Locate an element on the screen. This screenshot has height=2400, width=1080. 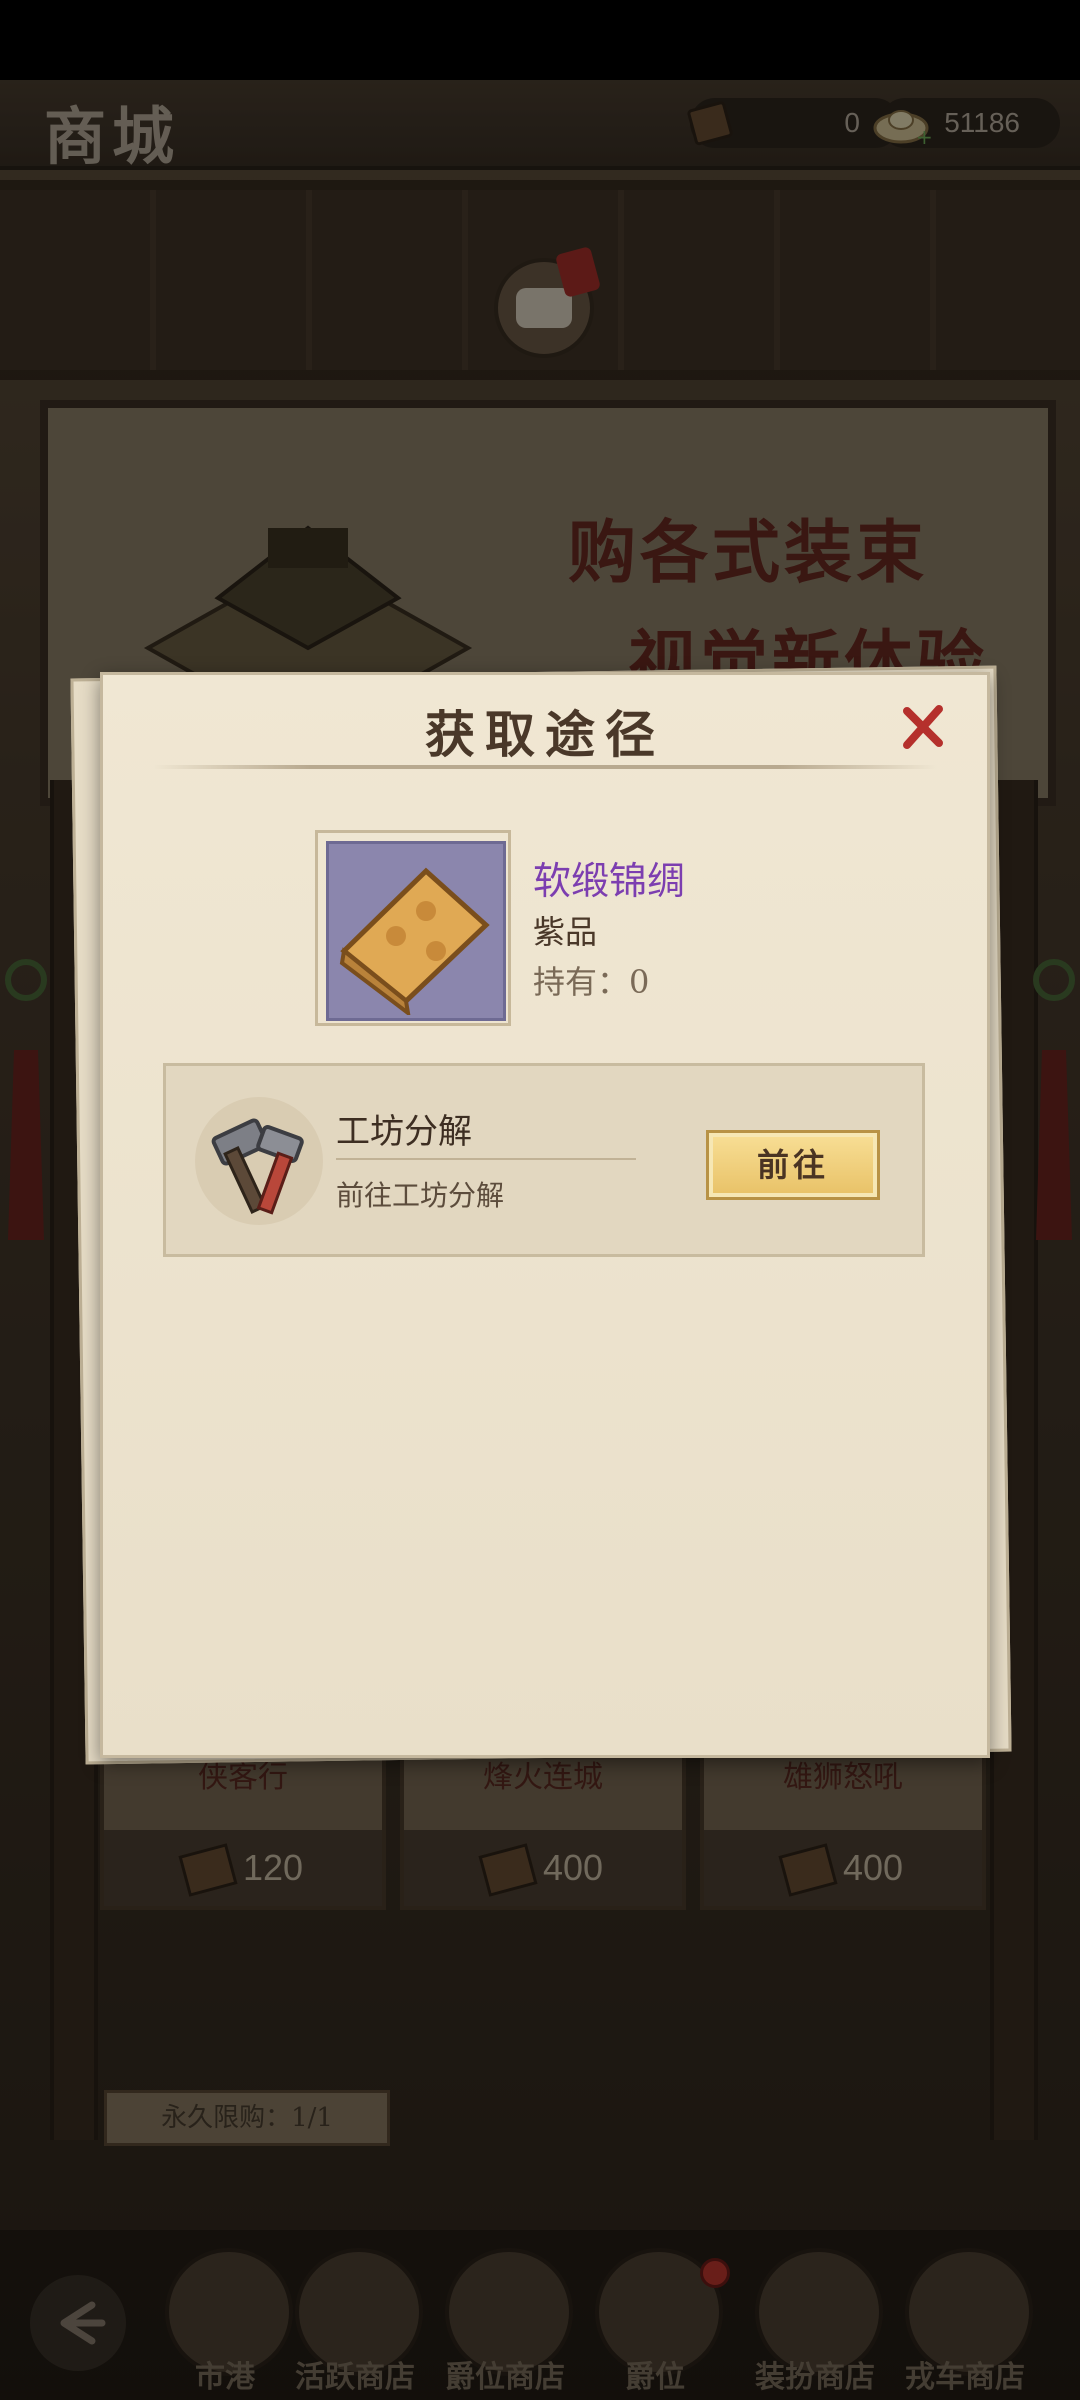
source-divider is located at coordinates (486, 1159).